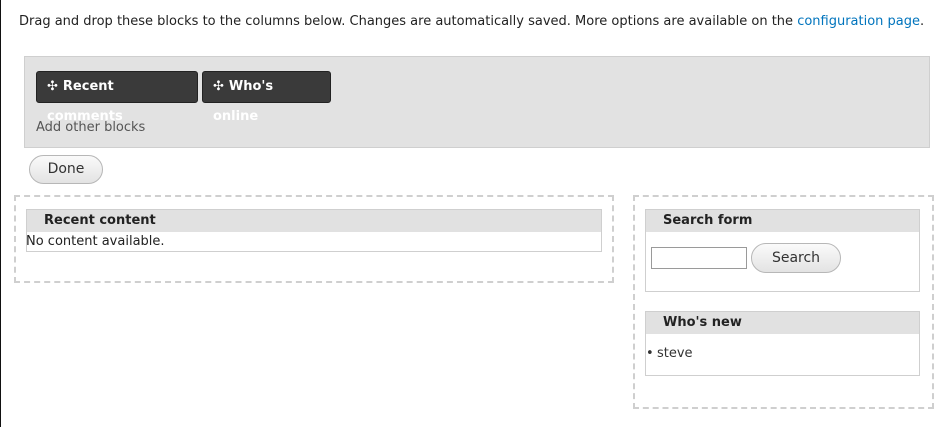  Describe the element at coordinates (782, 343) in the screenshot. I see `whos-new-block: Who's new steve` at that location.